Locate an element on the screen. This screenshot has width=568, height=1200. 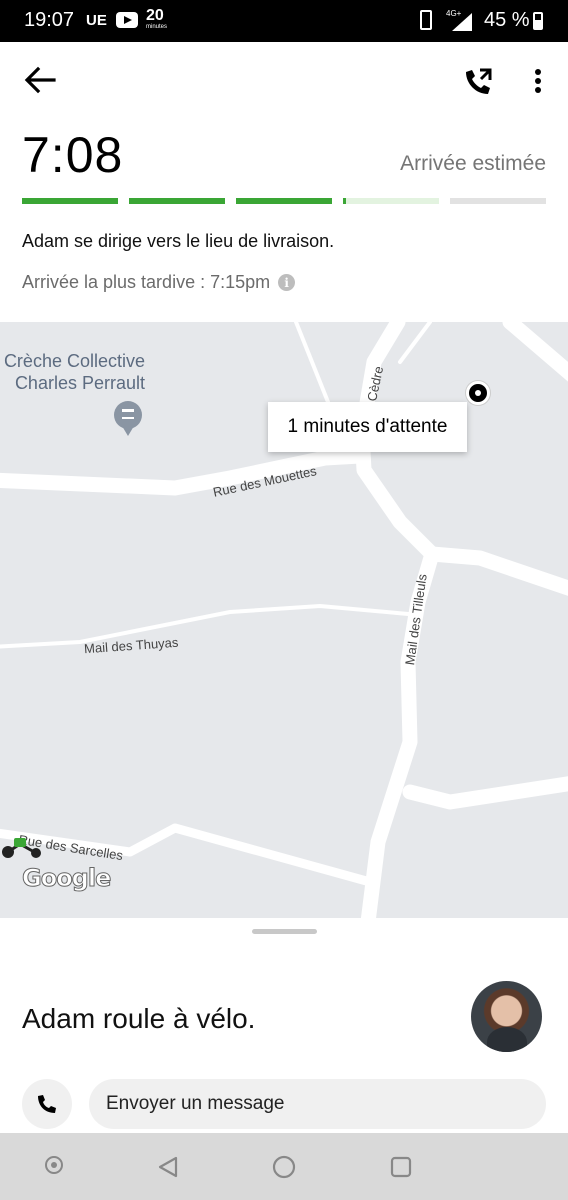
latest-arrival-text: Arrivée la plus tardive : 7:15pm is located at coordinates (146, 282).